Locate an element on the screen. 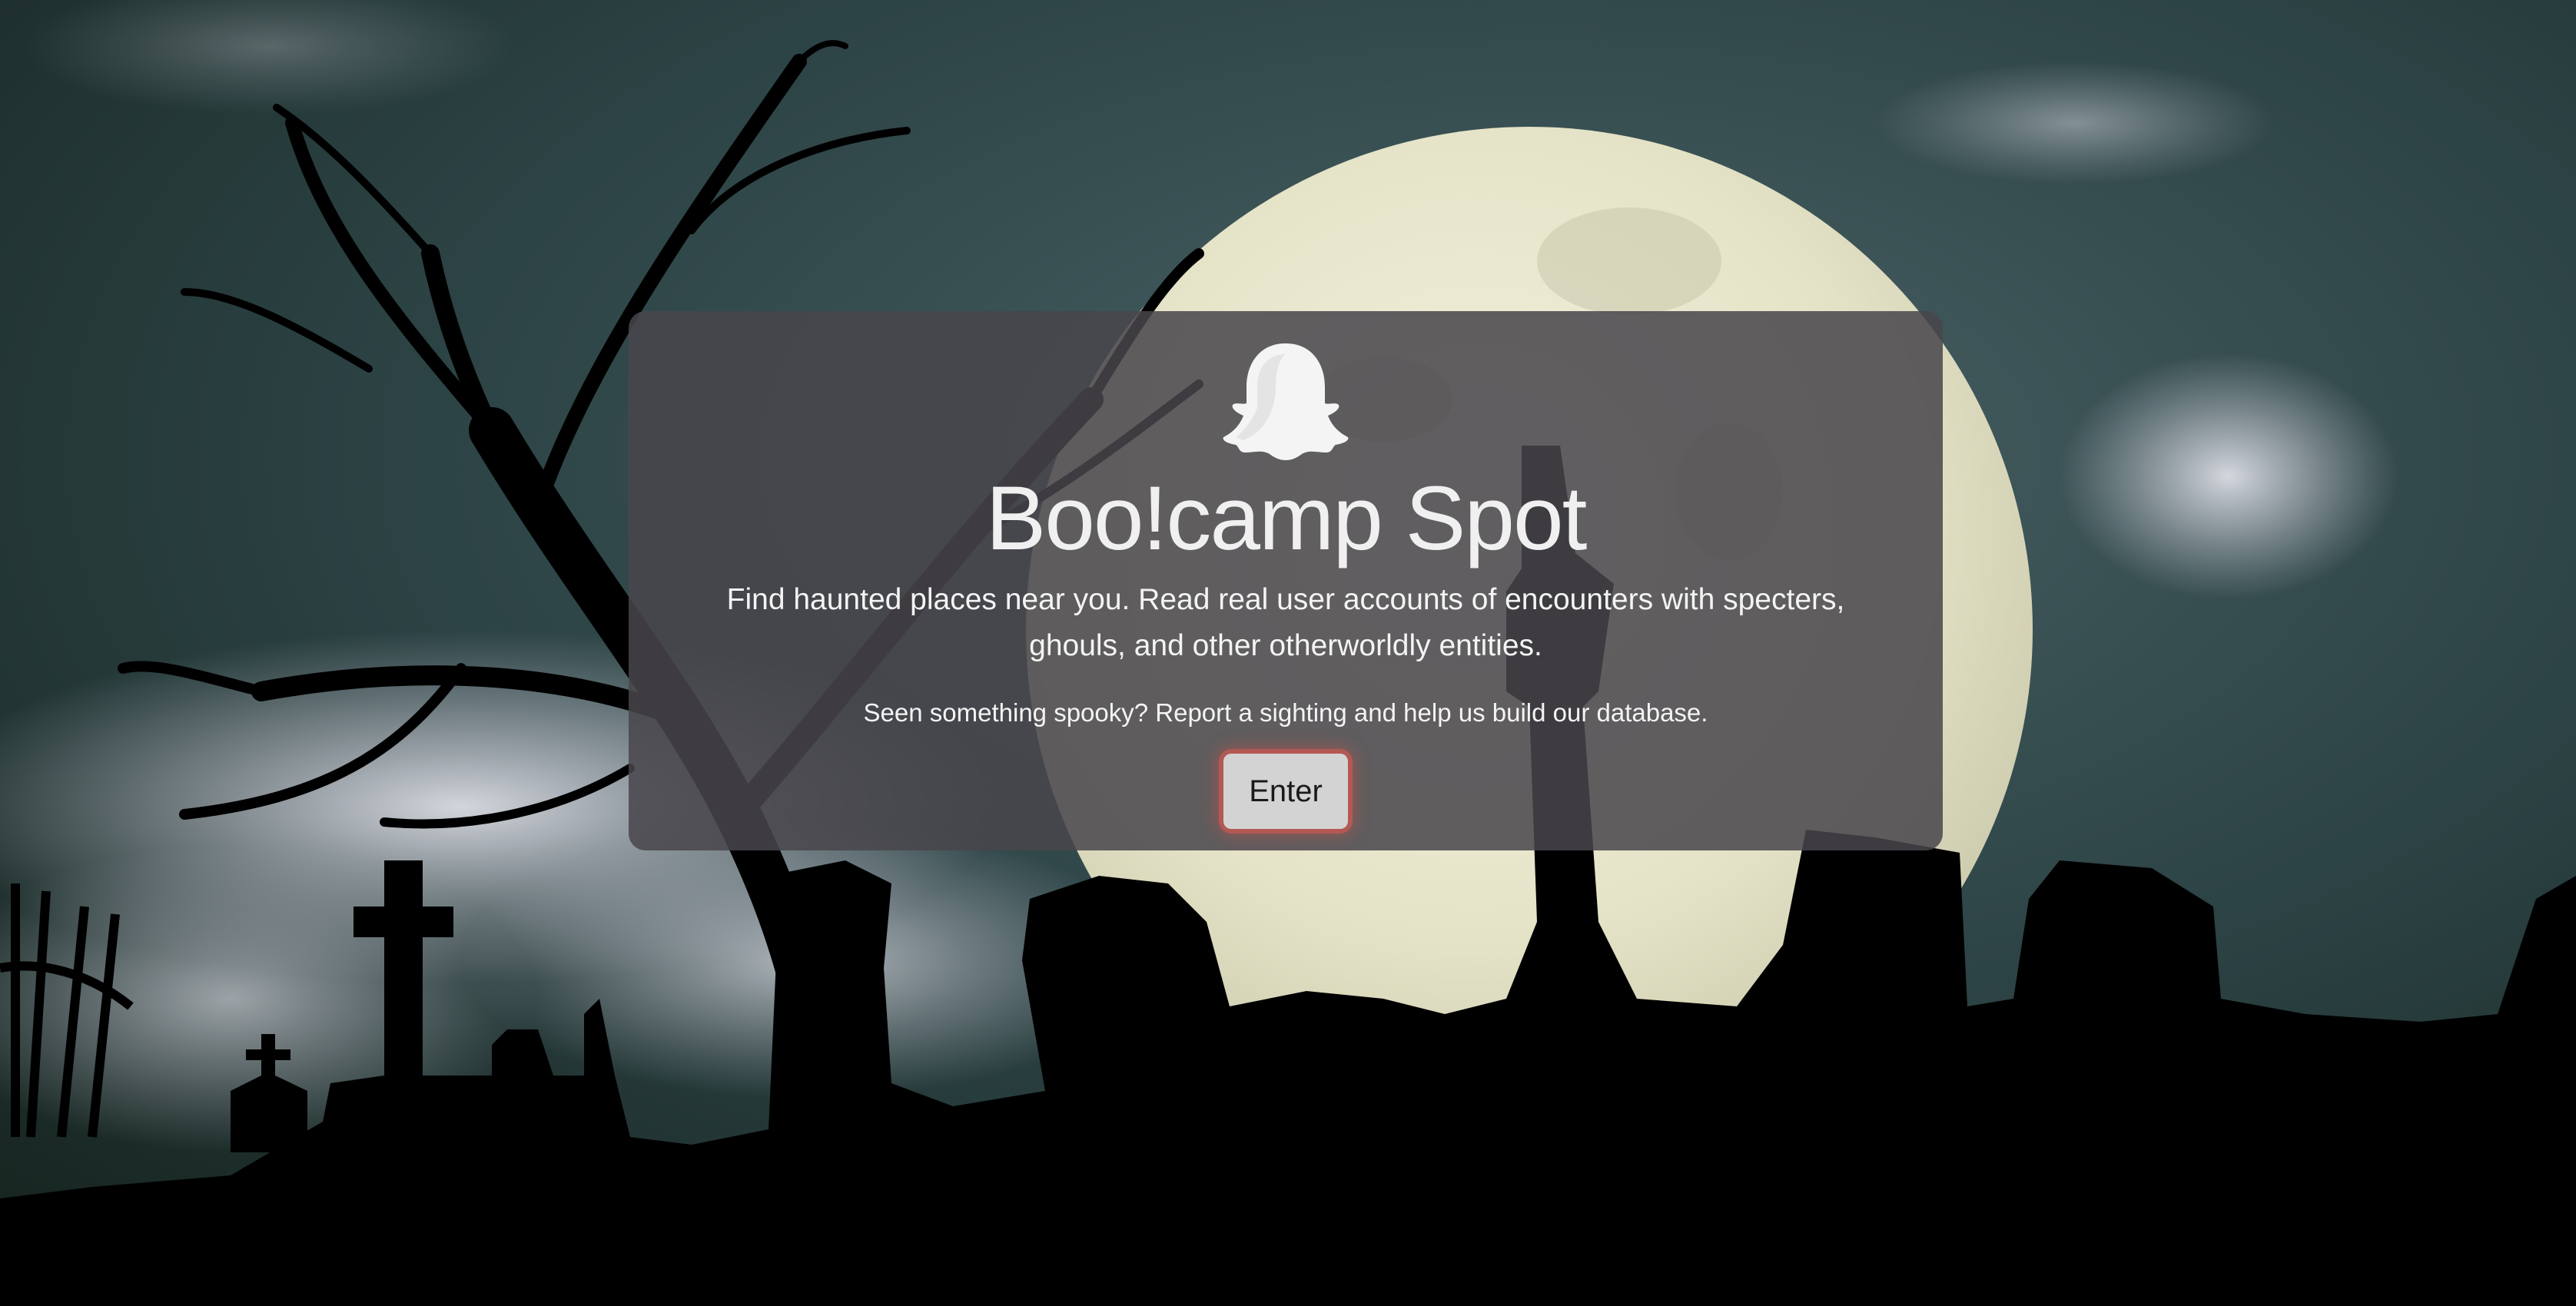 The image size is (2576, 1306). enter-button: Enter is located at coordinates (1285, 791).